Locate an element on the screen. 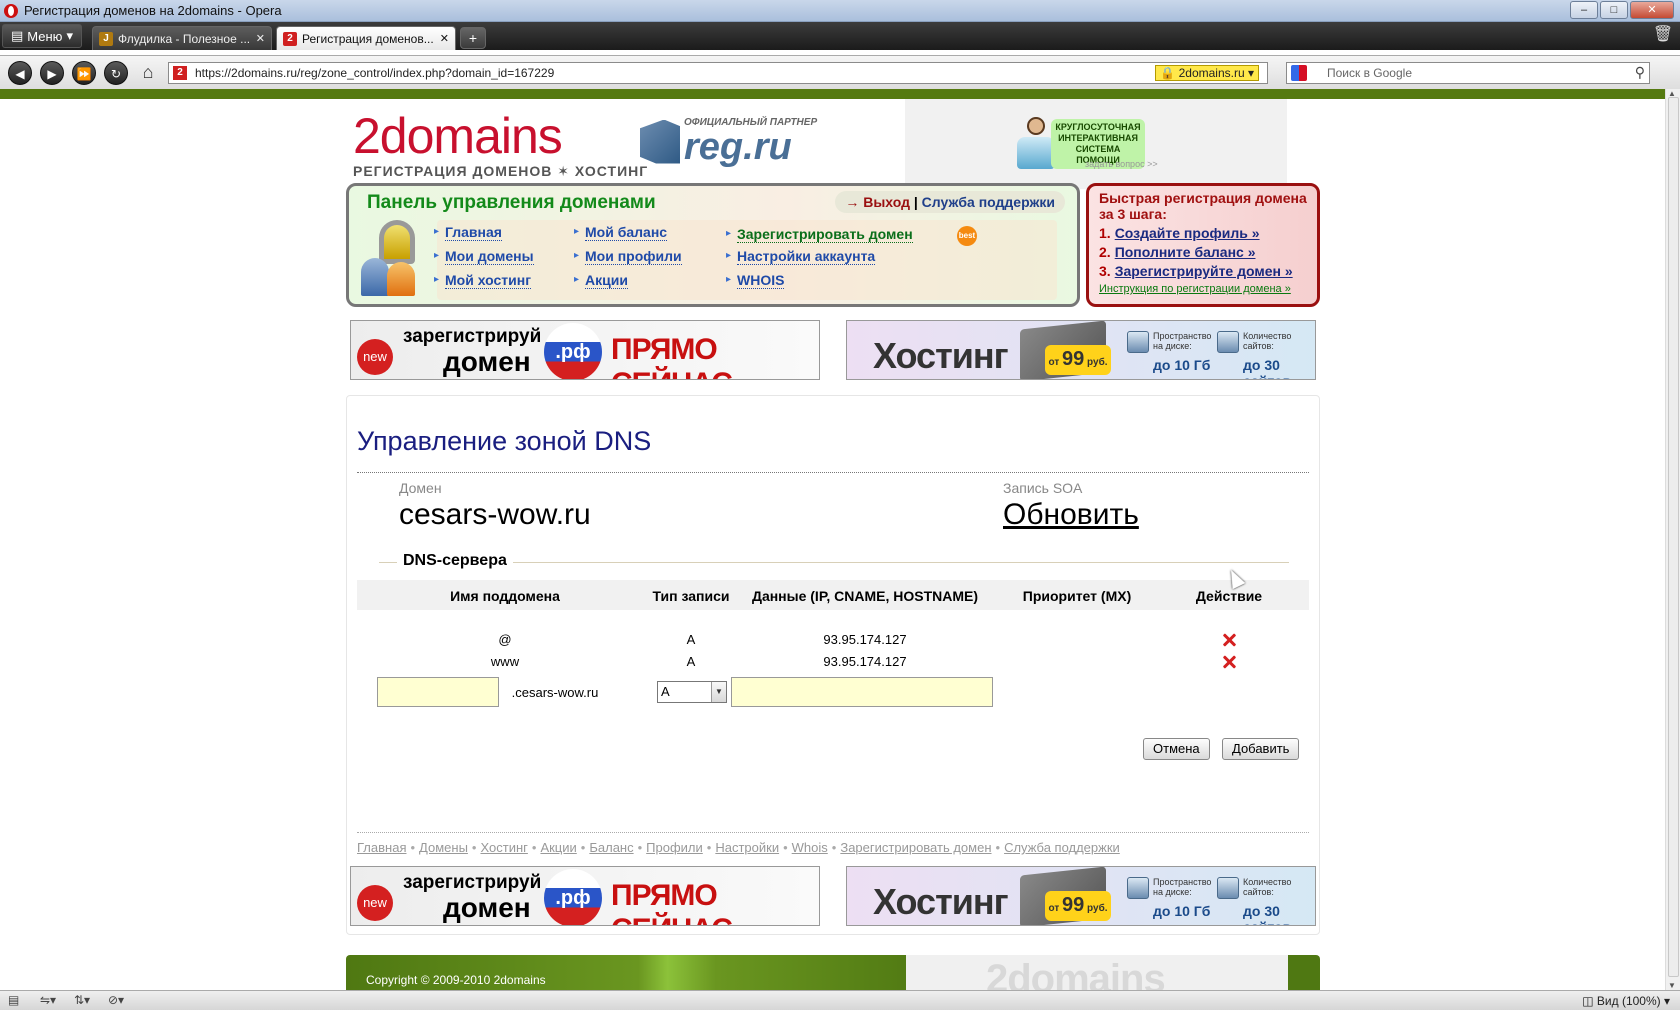 This screenshot has height=1010, width=1680. col-type: Тип записи is located at coordinates (691, 596).